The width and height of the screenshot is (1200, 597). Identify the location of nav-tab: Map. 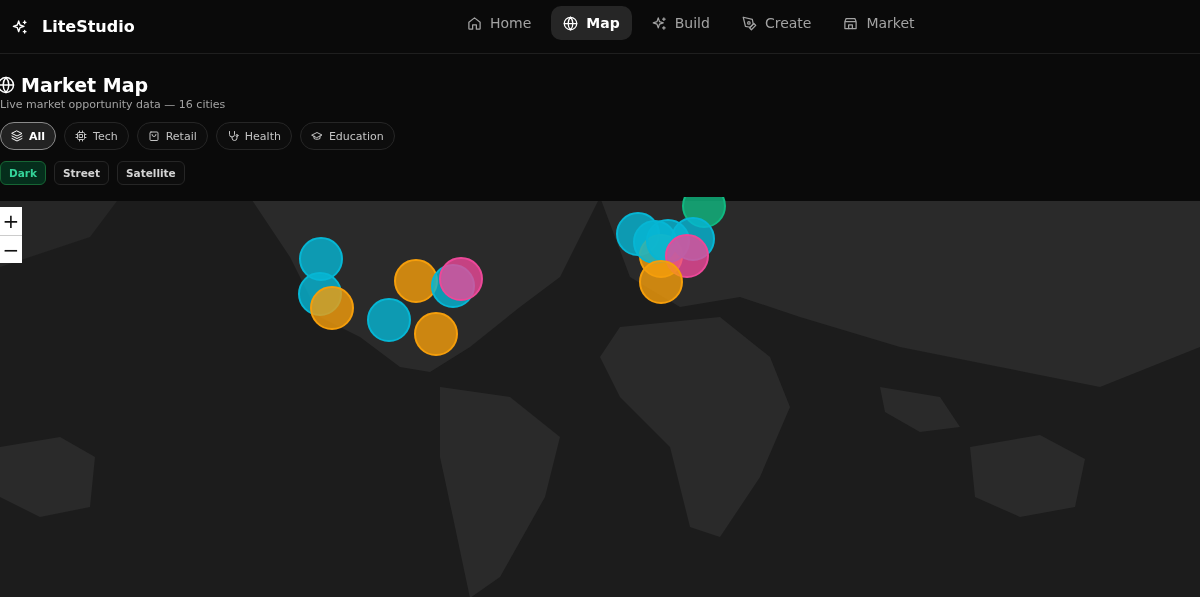
(591, 23).